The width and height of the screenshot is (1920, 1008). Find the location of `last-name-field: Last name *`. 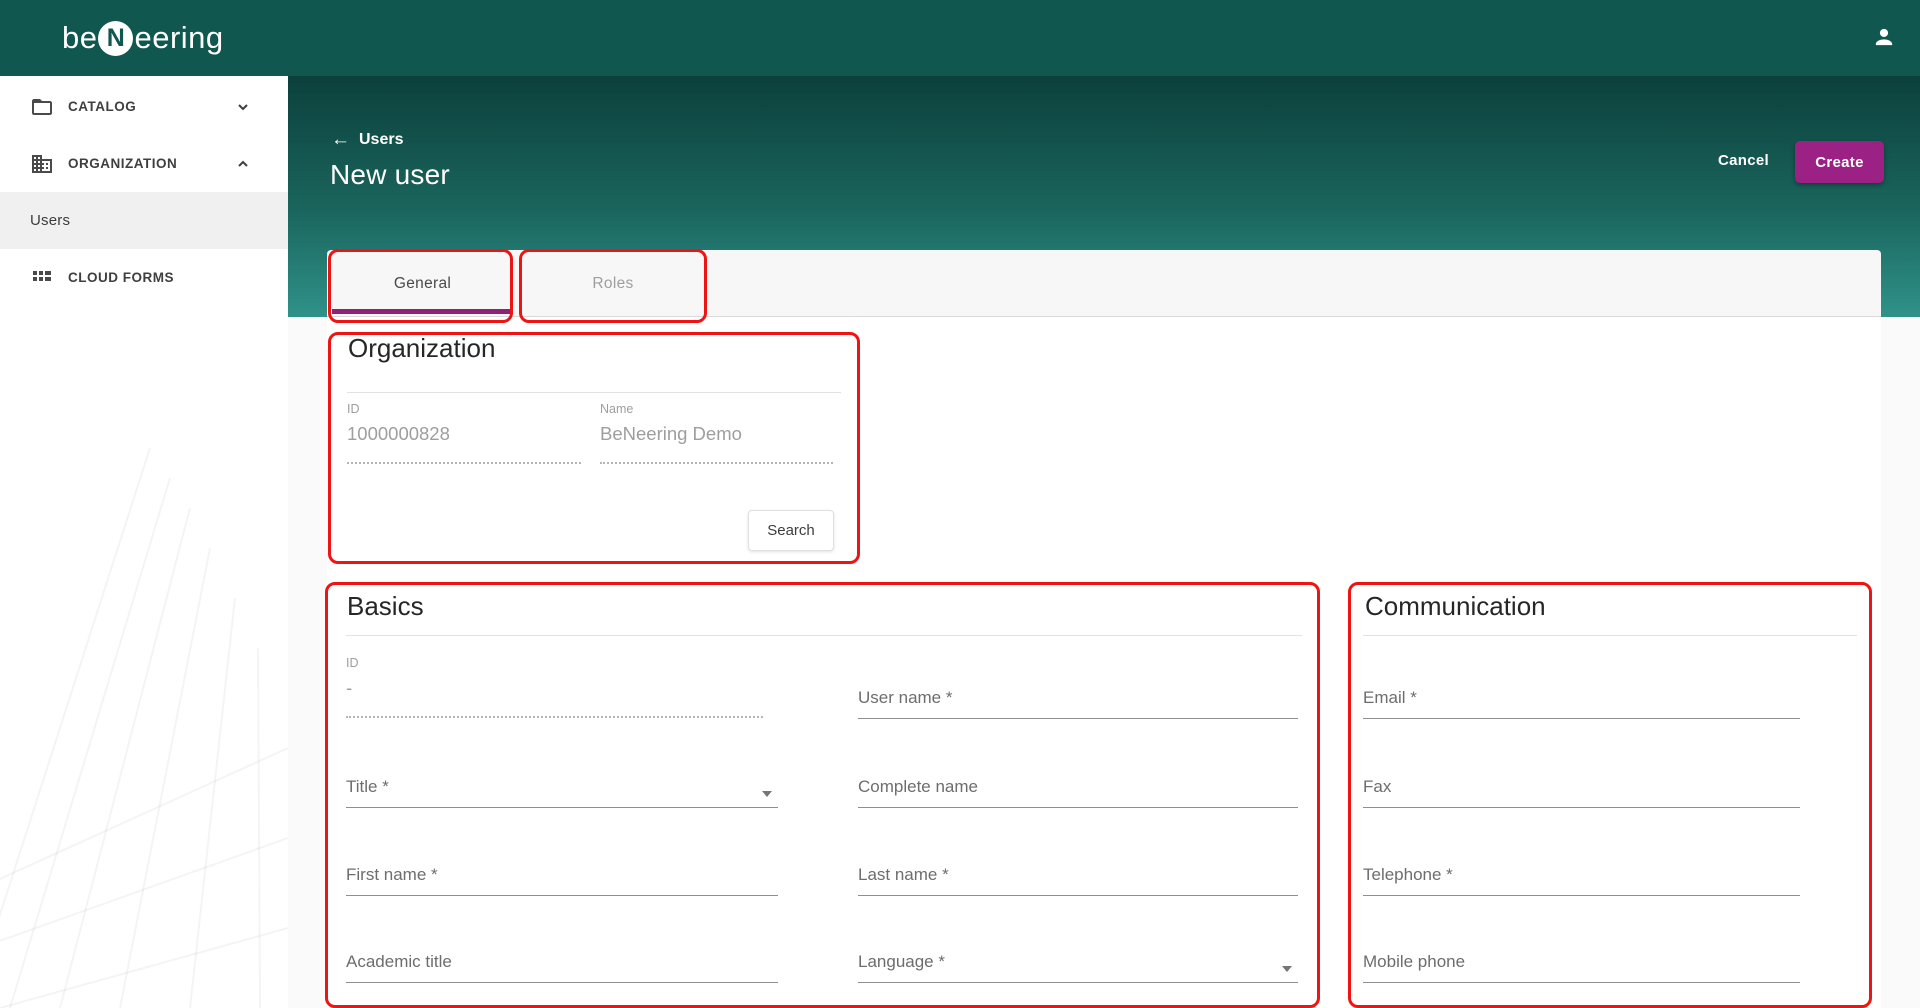

last-name-field: Last name * is located at coordinates (1078, 880).